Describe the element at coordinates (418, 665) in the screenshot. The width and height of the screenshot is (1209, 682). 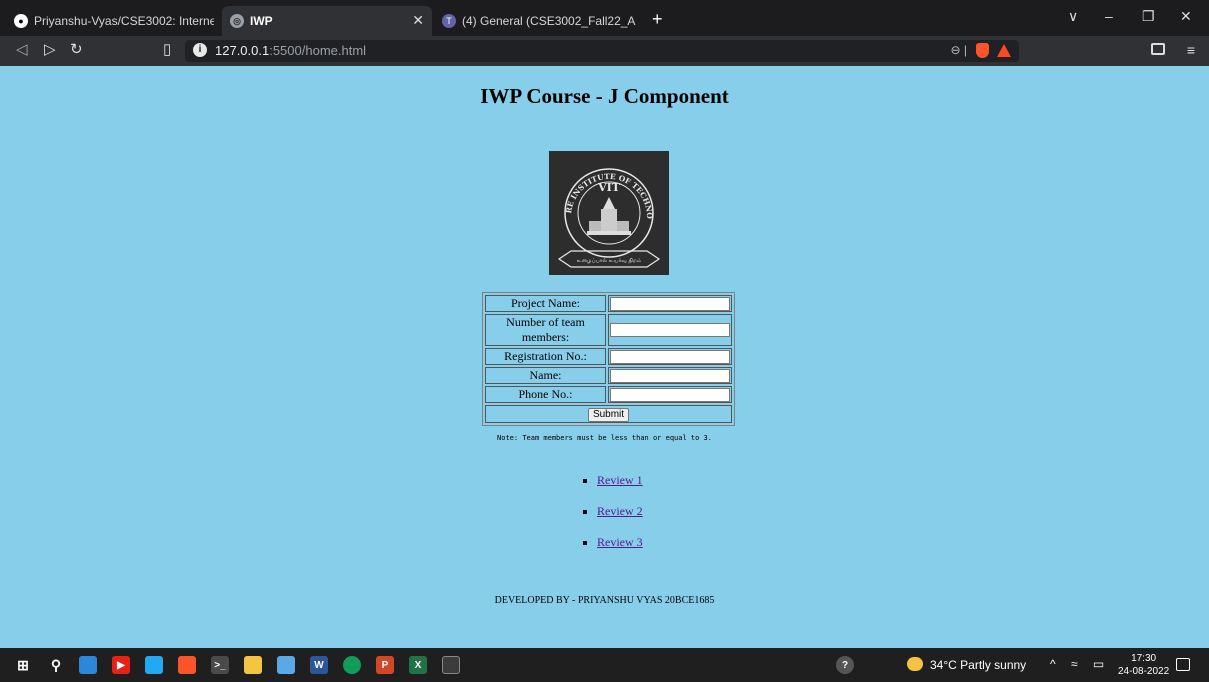
I see `excel-icon: X` at that location.